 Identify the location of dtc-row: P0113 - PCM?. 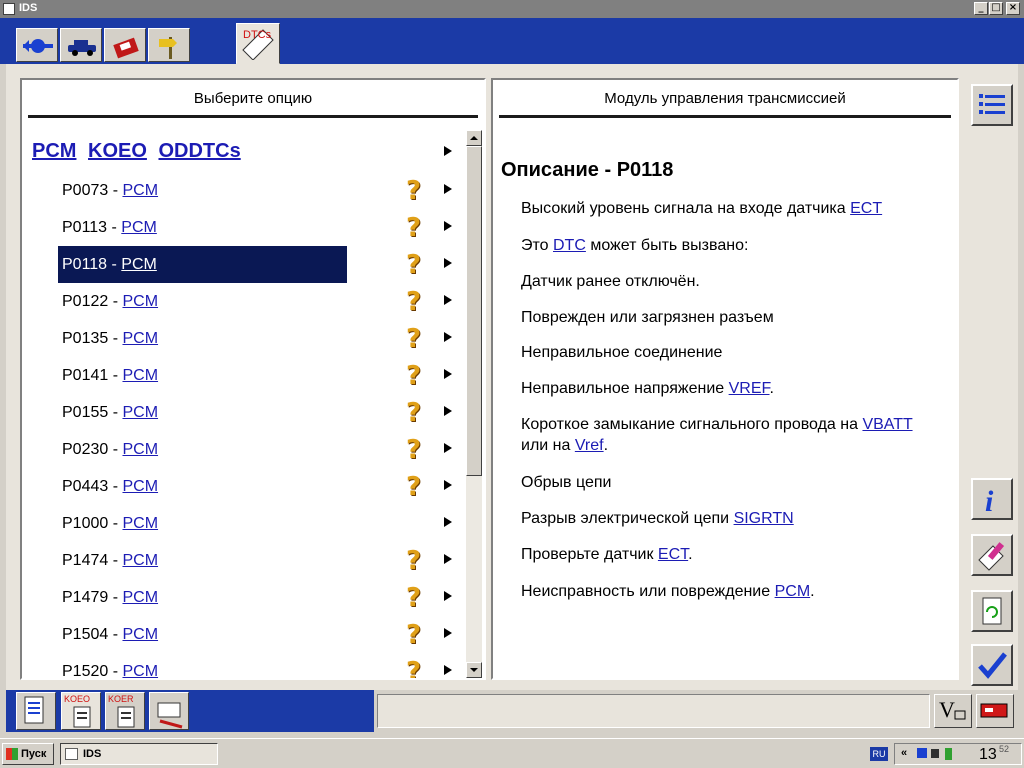
(247, 227).